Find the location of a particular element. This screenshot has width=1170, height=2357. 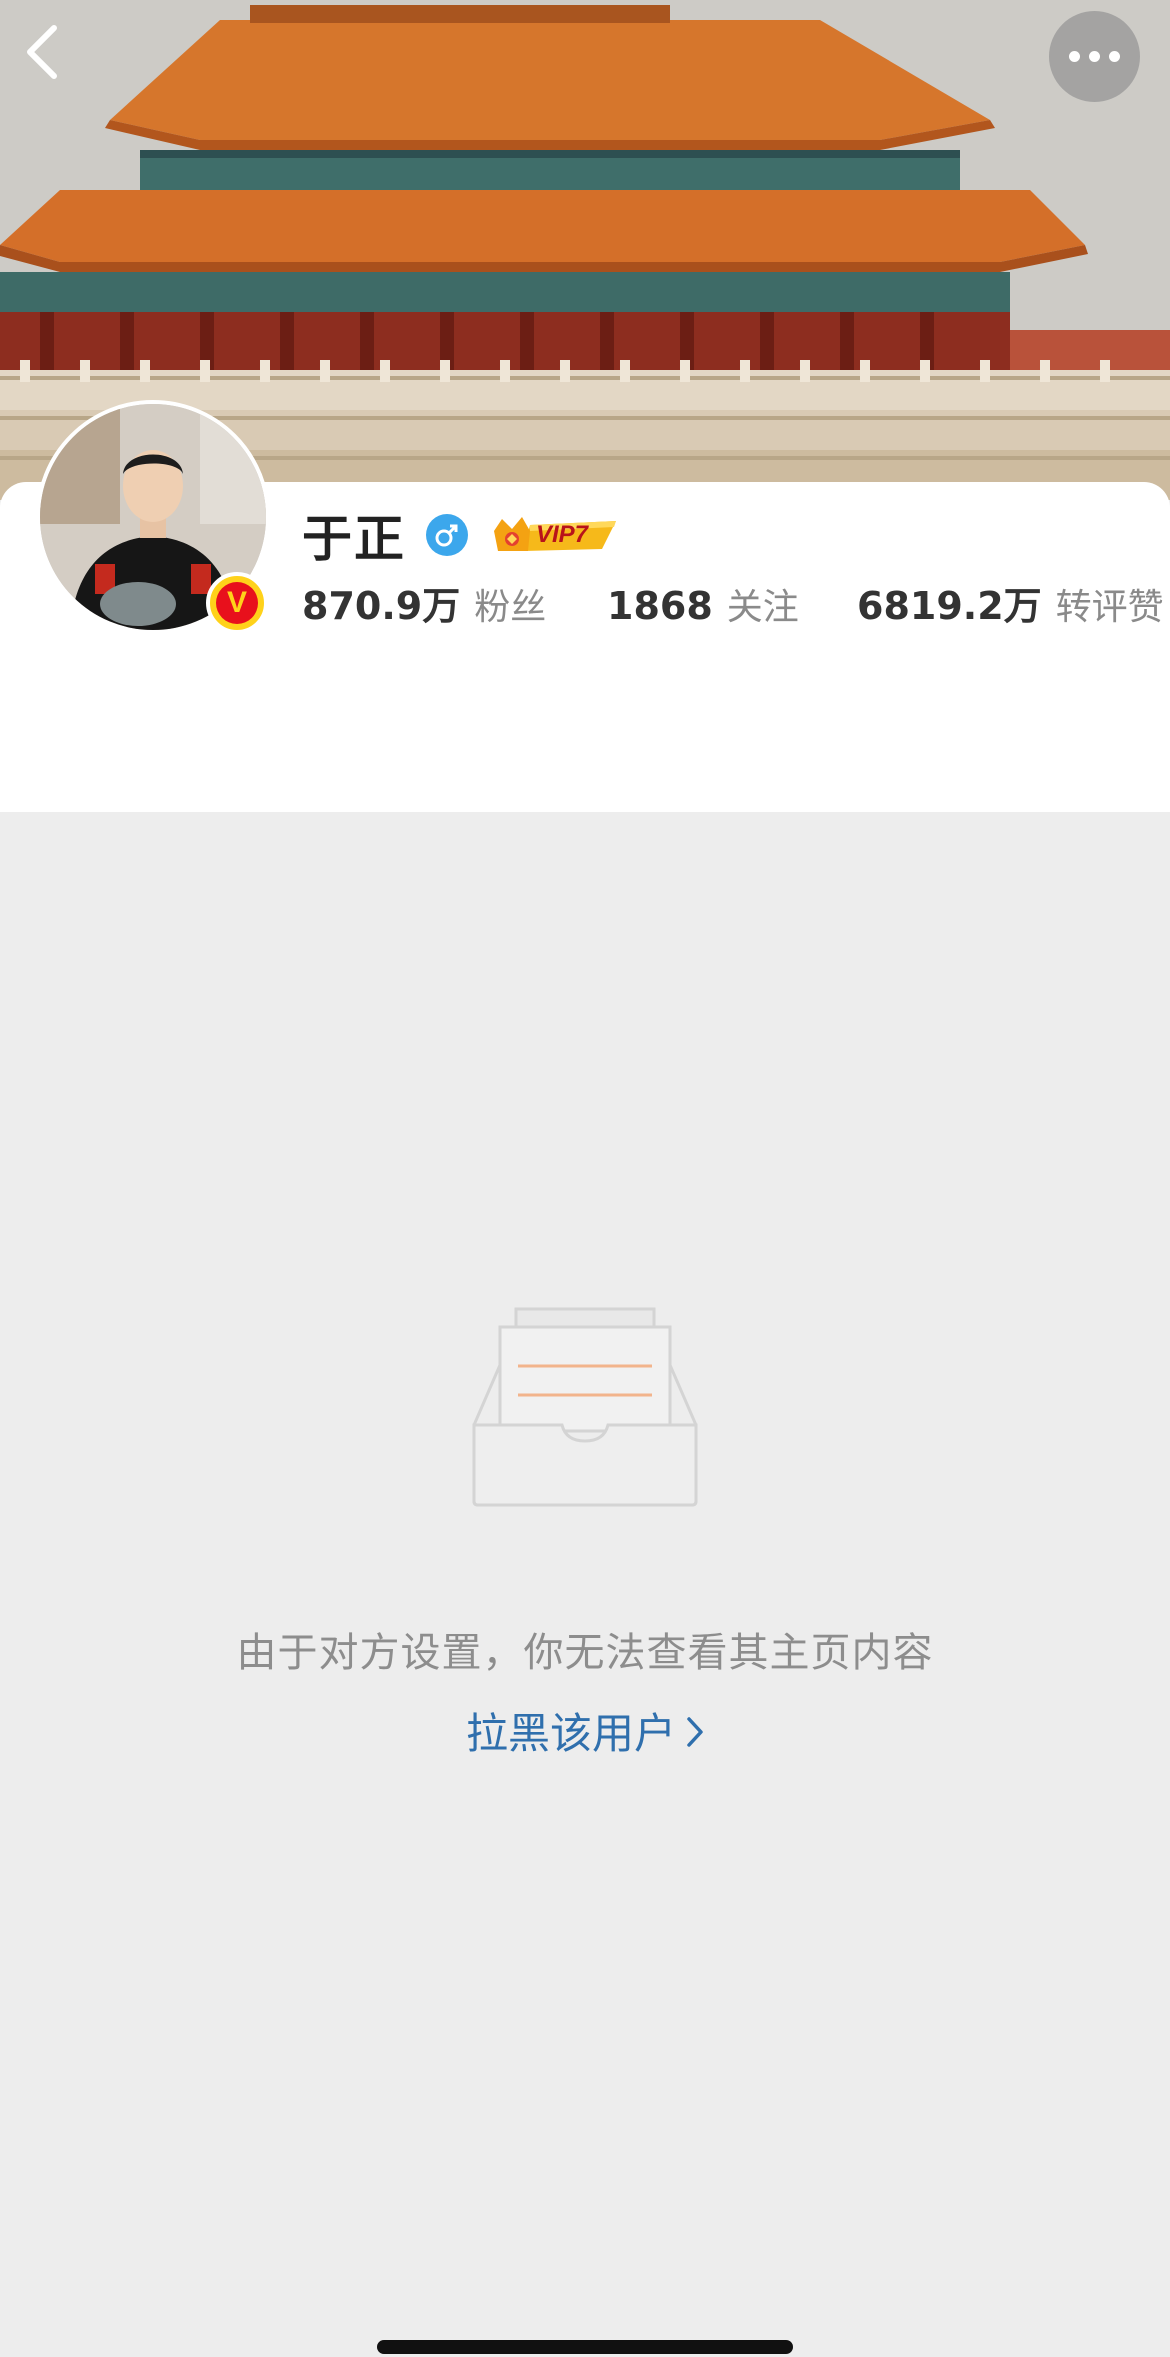

male-icon is located at coordinates (447, 535).